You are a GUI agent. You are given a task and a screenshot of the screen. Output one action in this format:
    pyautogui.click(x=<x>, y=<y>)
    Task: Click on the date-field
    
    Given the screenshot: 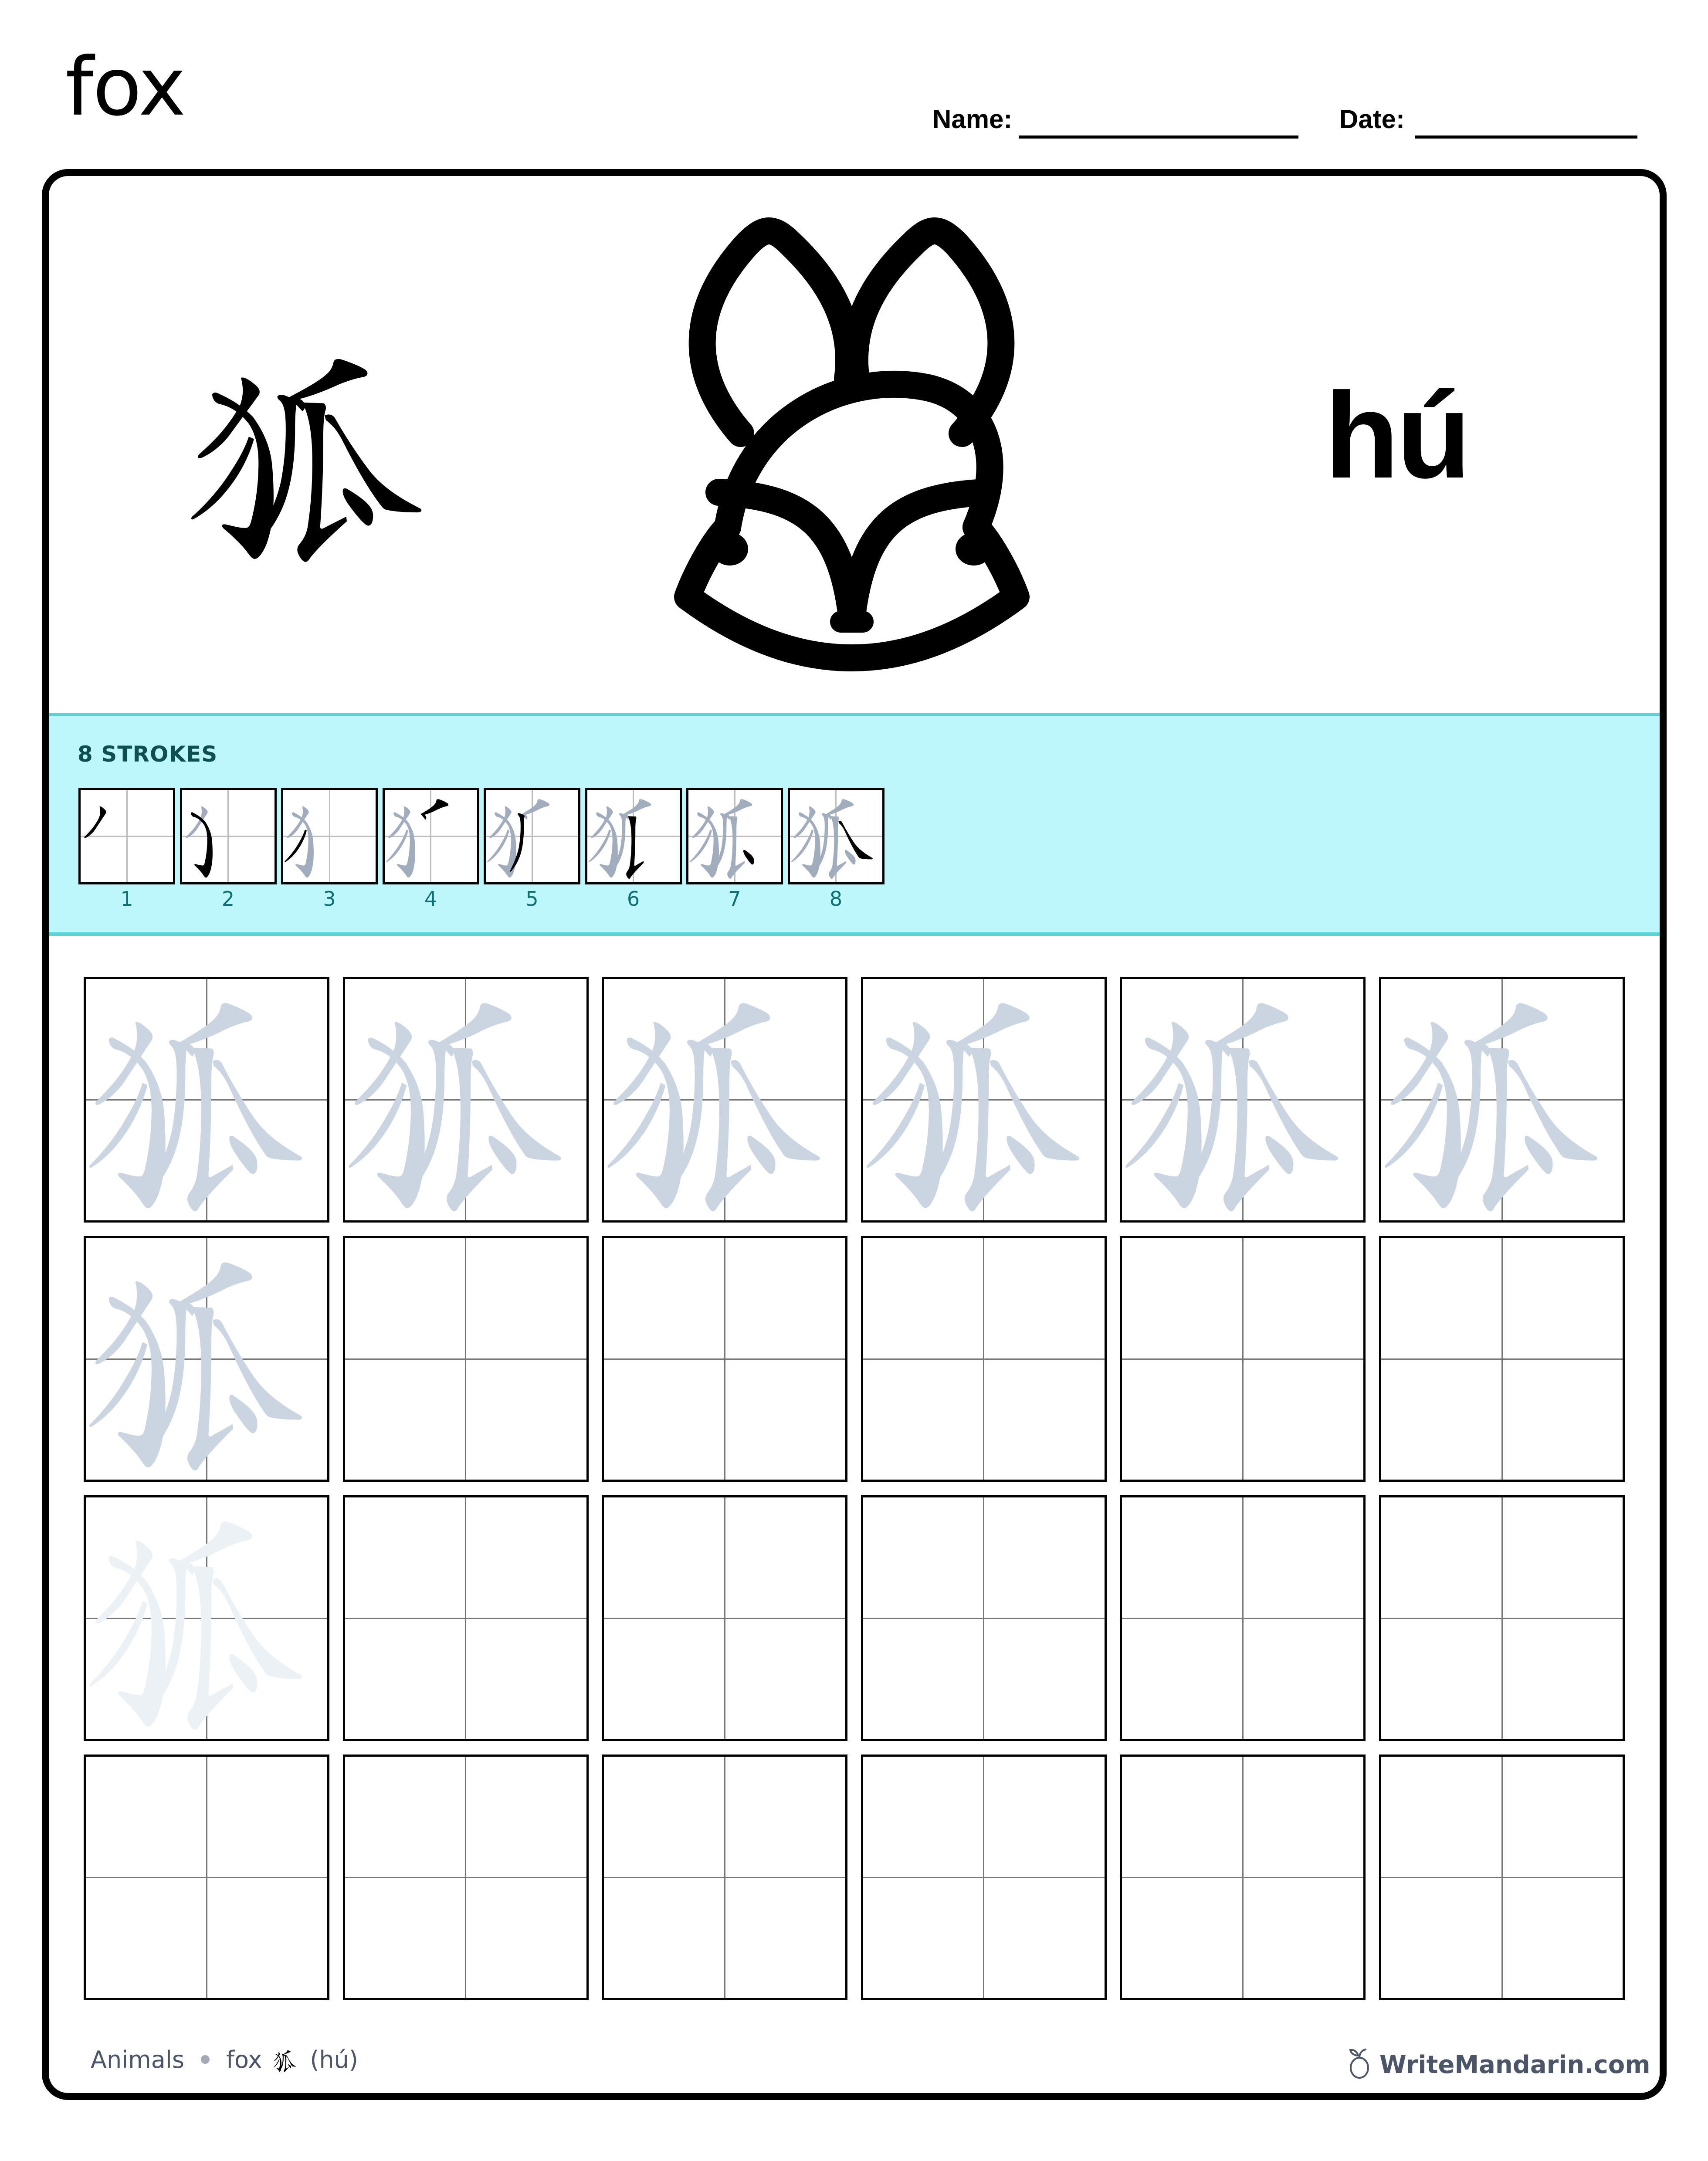 What is the action you would take?
    pyautogui.click(x=1526, y=137)
    